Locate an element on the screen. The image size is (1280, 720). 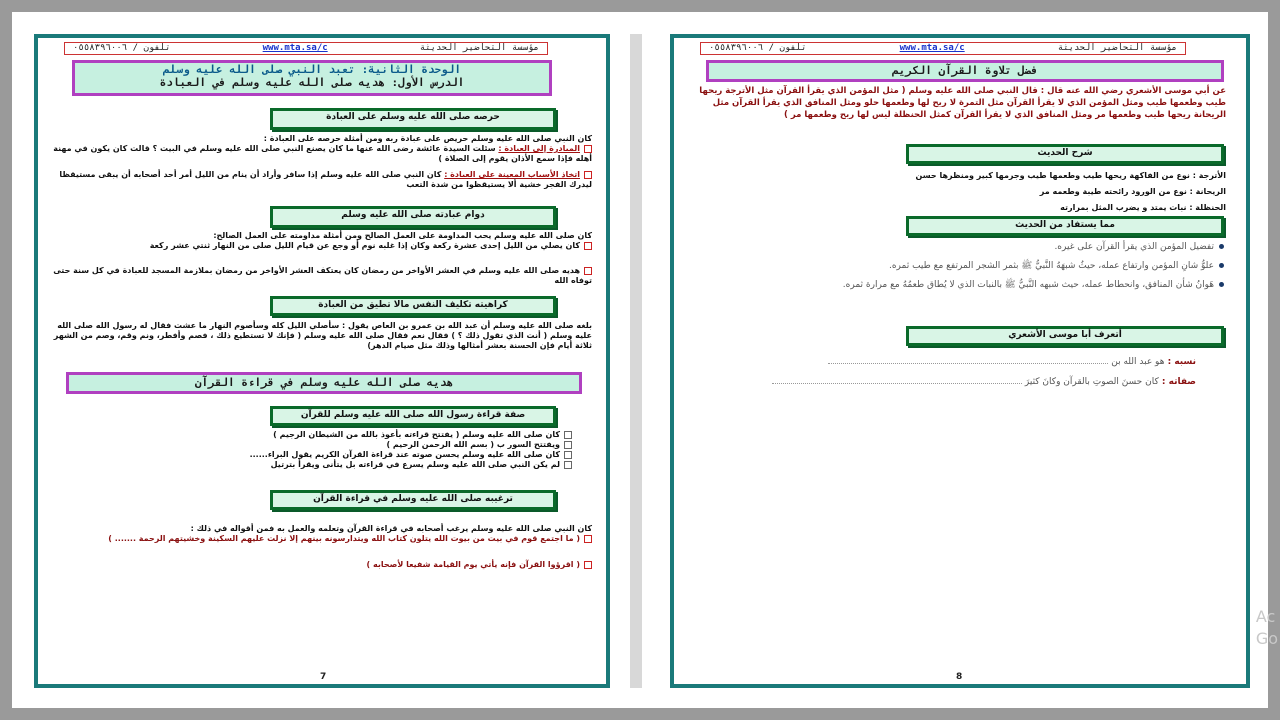
unit-subtitle-box: هديه صلى الله عليه وسلم في قراءة القرآن is located at coordinates (324, 383).